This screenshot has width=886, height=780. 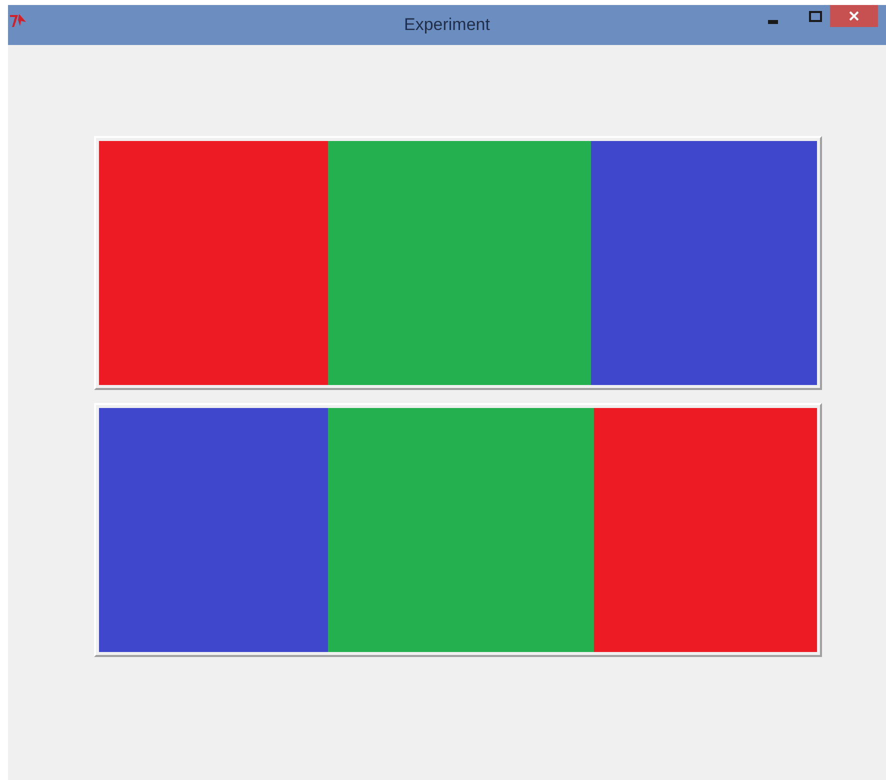 I want to click on close-icon, so click(x=854, y=16).